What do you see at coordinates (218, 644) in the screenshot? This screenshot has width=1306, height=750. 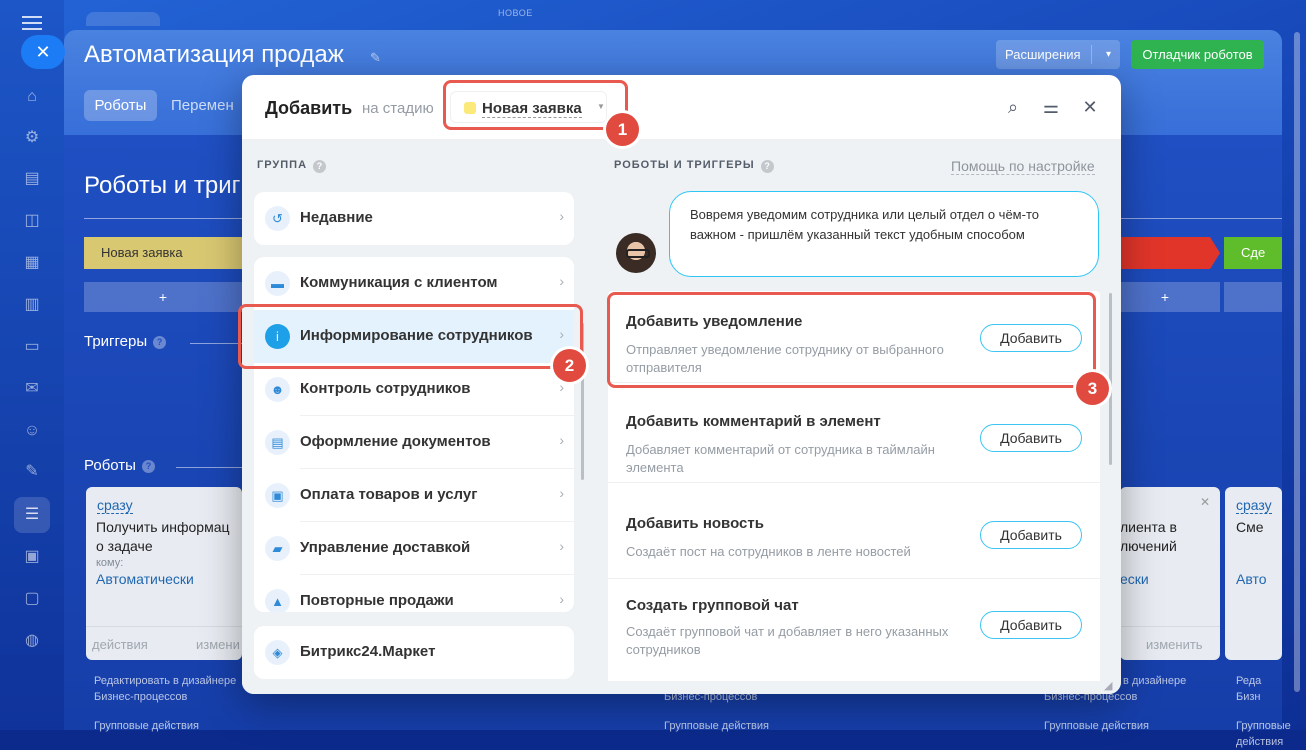 I see `robot-edit: измени` at bounding box center [218, 644].